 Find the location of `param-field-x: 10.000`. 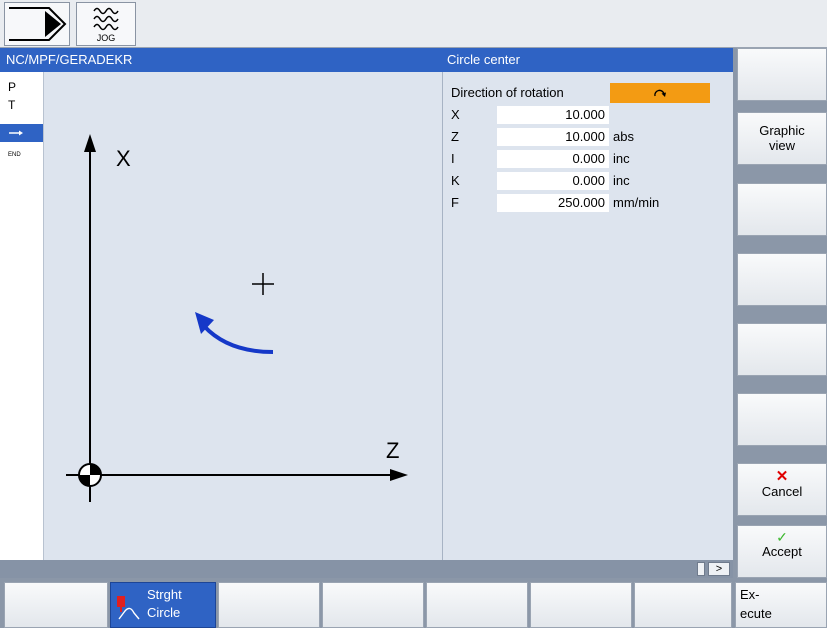

param-field-x: 10.000 is located at coordinates (553, 115).